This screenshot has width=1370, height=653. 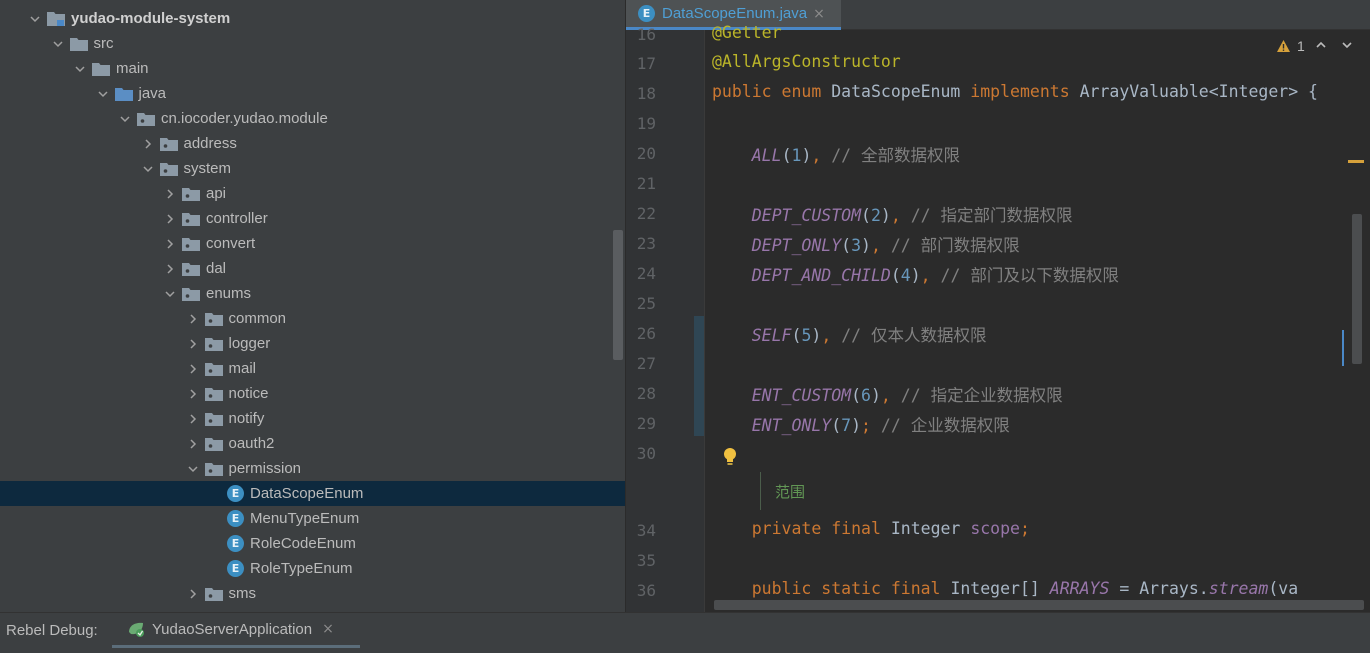 I want to click on tree-item: enums, so click(x=312, y=293).